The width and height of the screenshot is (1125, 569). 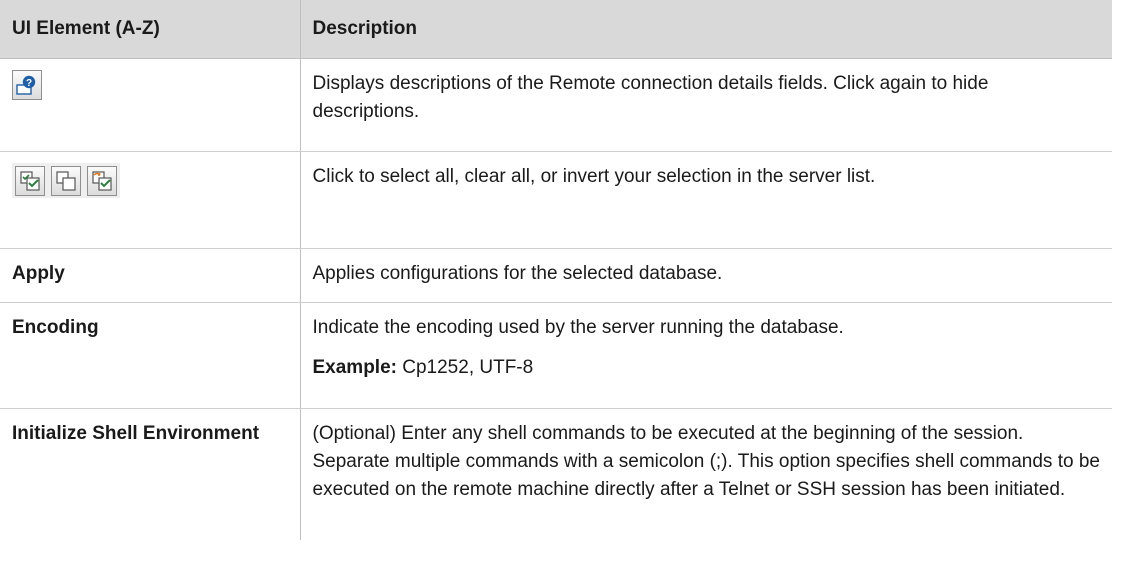 I want to click on remote-connection-help-icon: ?, so click(x=27, y=85).